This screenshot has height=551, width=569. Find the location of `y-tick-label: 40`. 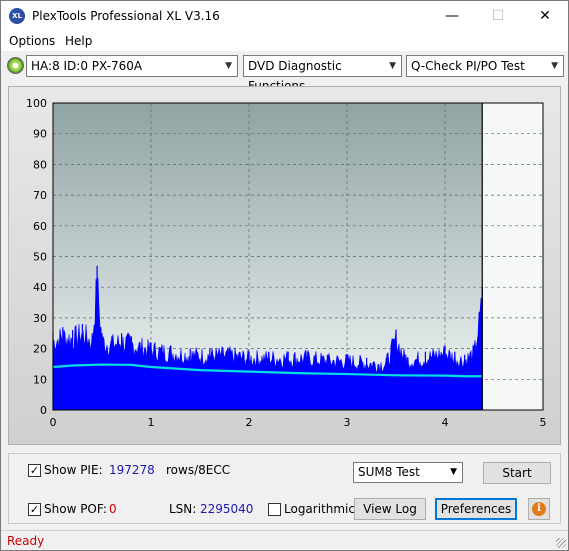

y-tick-label: 40 is located at coordinates (40, 287).